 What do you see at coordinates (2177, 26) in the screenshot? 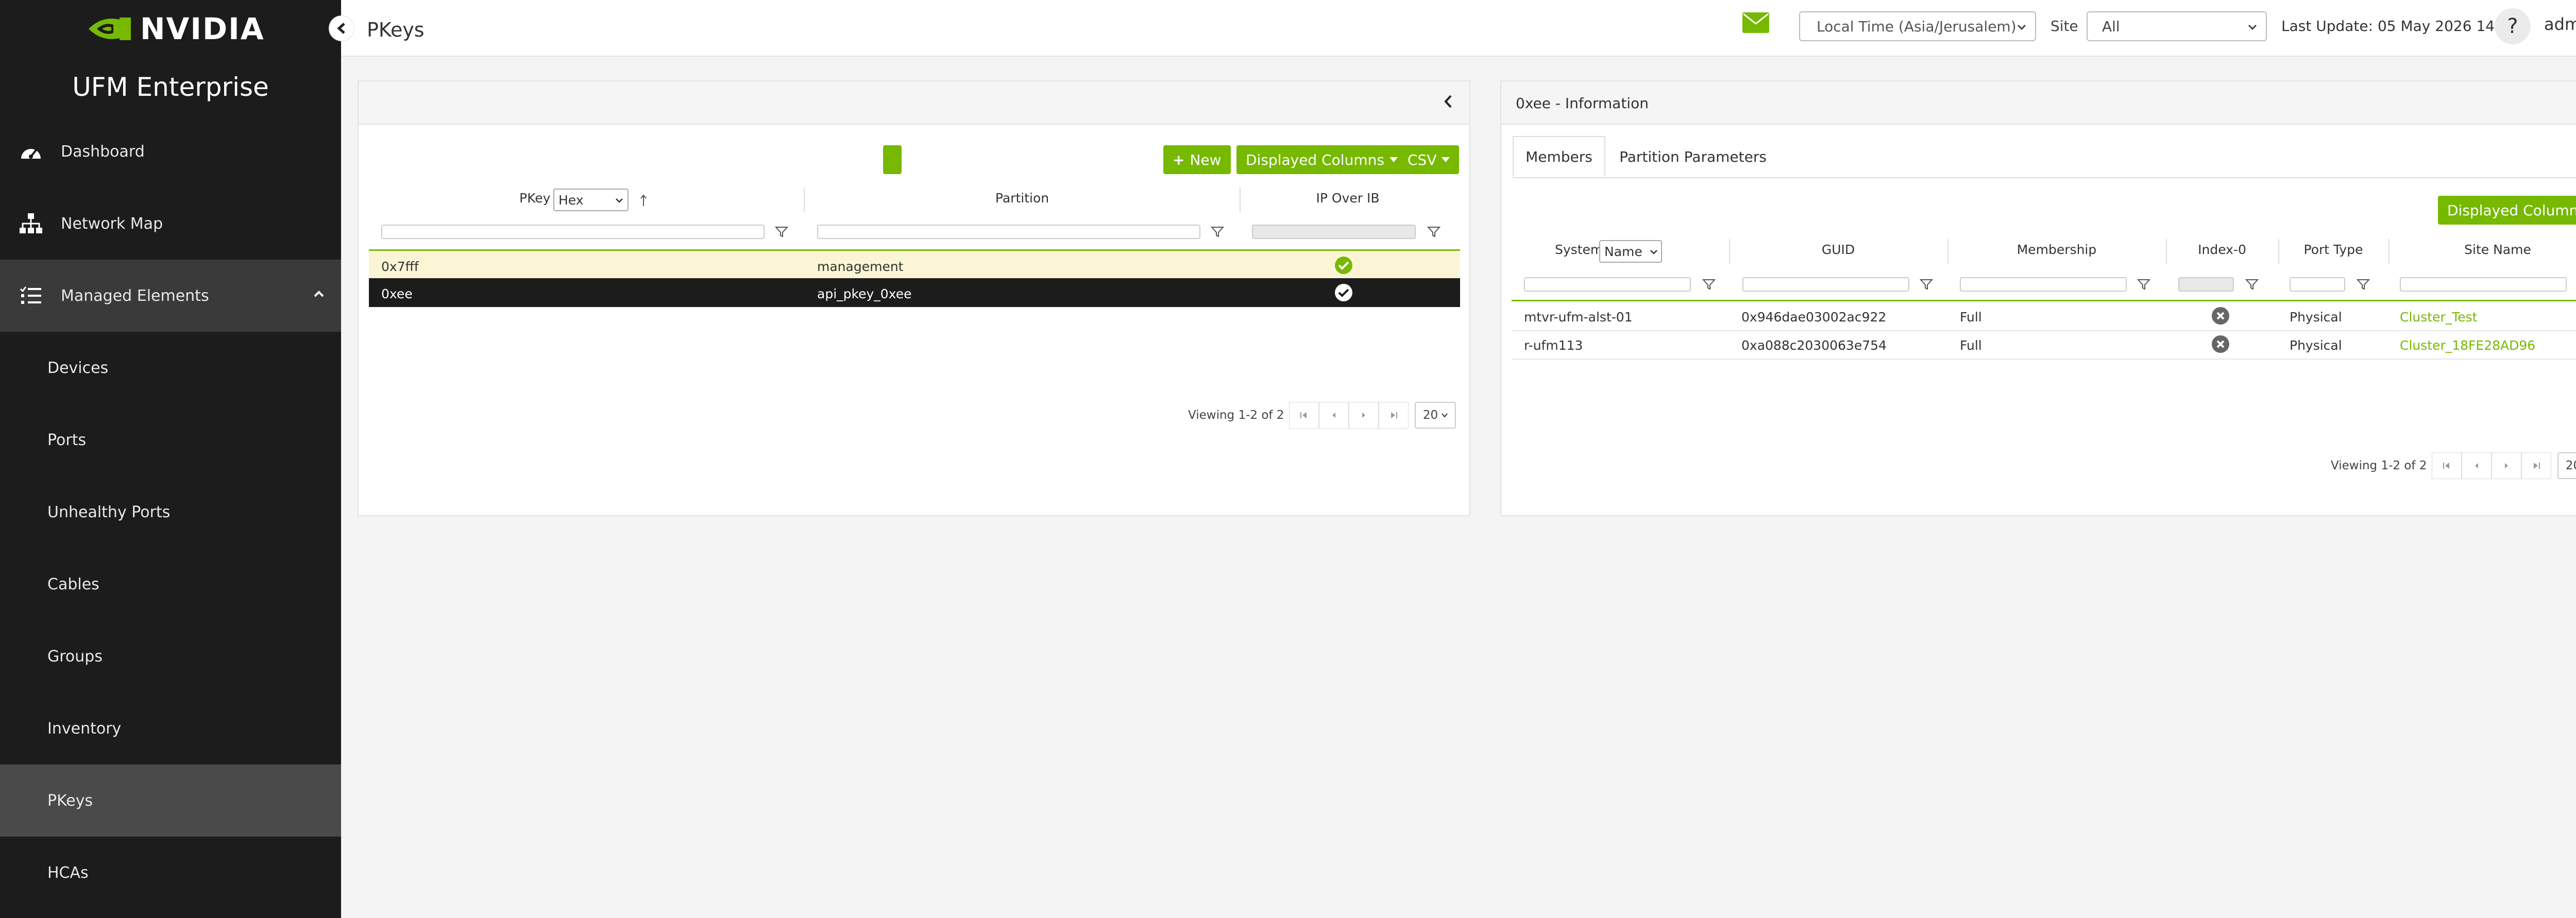
I see `site-select: All` at bounding box center [2177, 26].